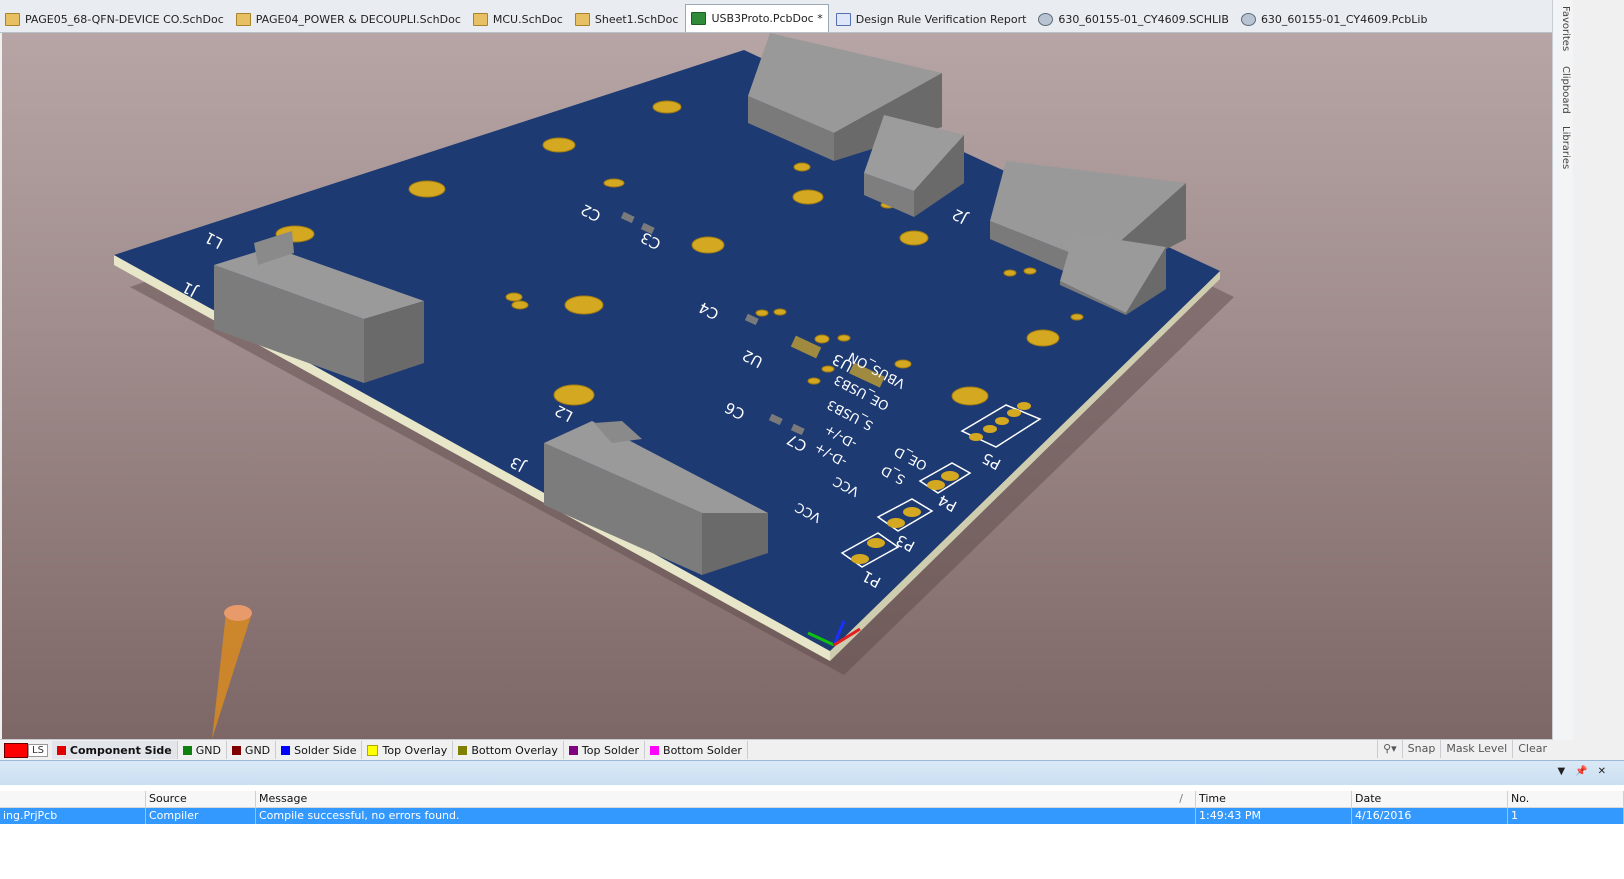 This screenshot has width=1624, height=879. What do you see at coordinates (1389, 749) in the screenshot?
I see `selection-filter-icon: ⚲▾` at bounding box center [1389, 749].